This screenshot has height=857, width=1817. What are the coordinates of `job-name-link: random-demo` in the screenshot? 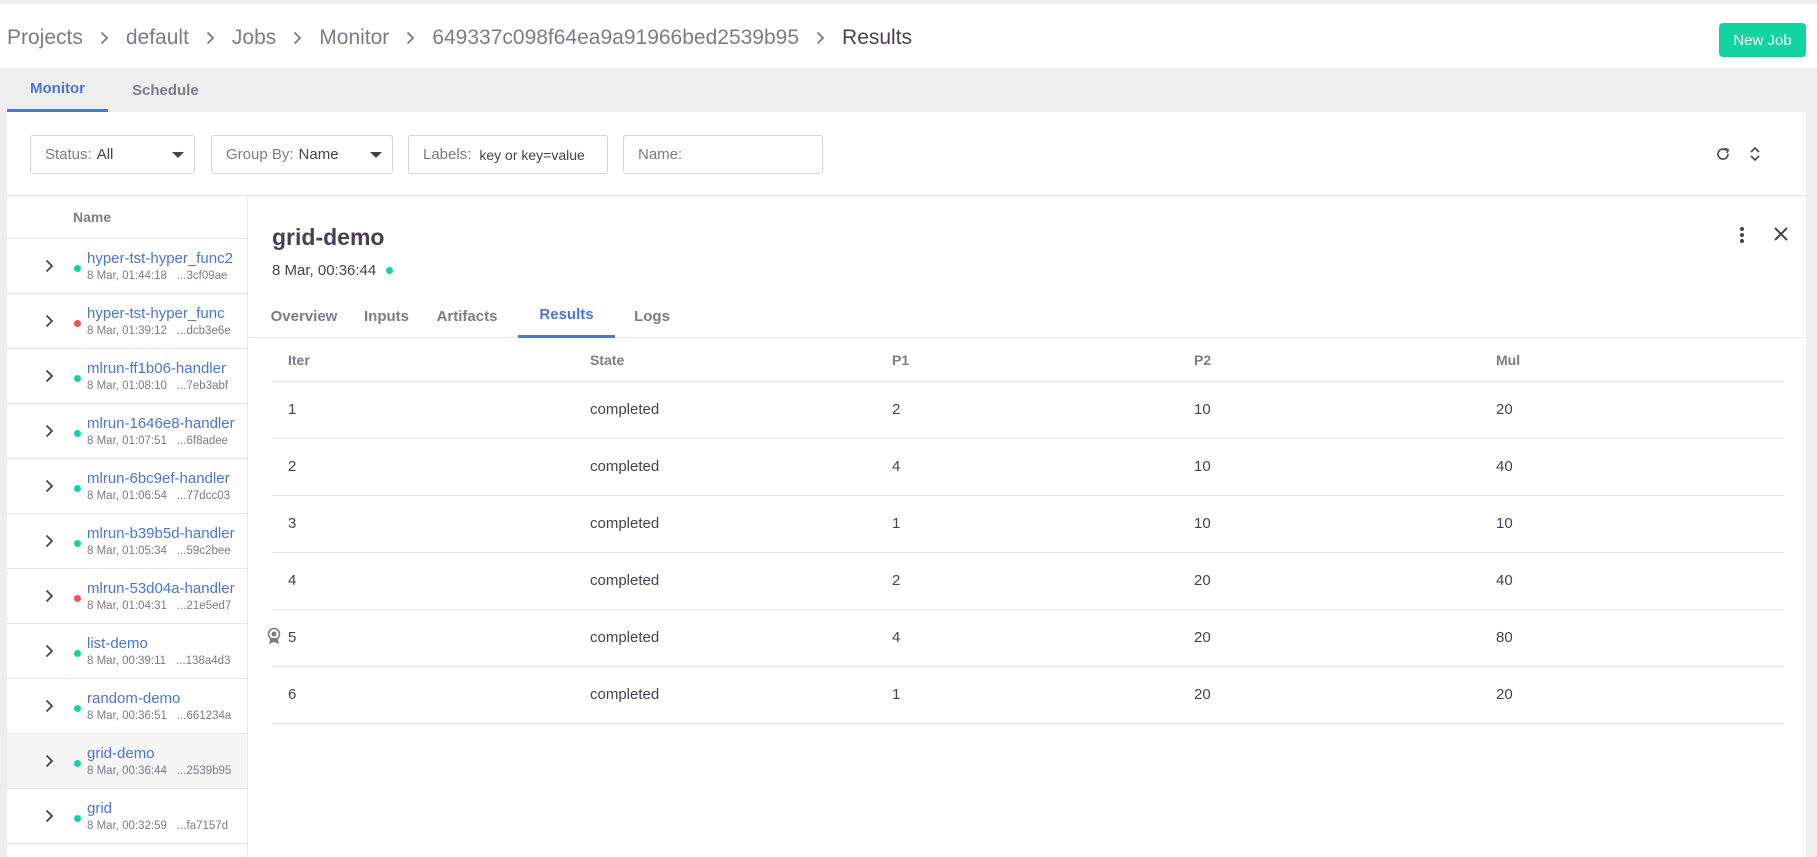 It's located at (133, 698).